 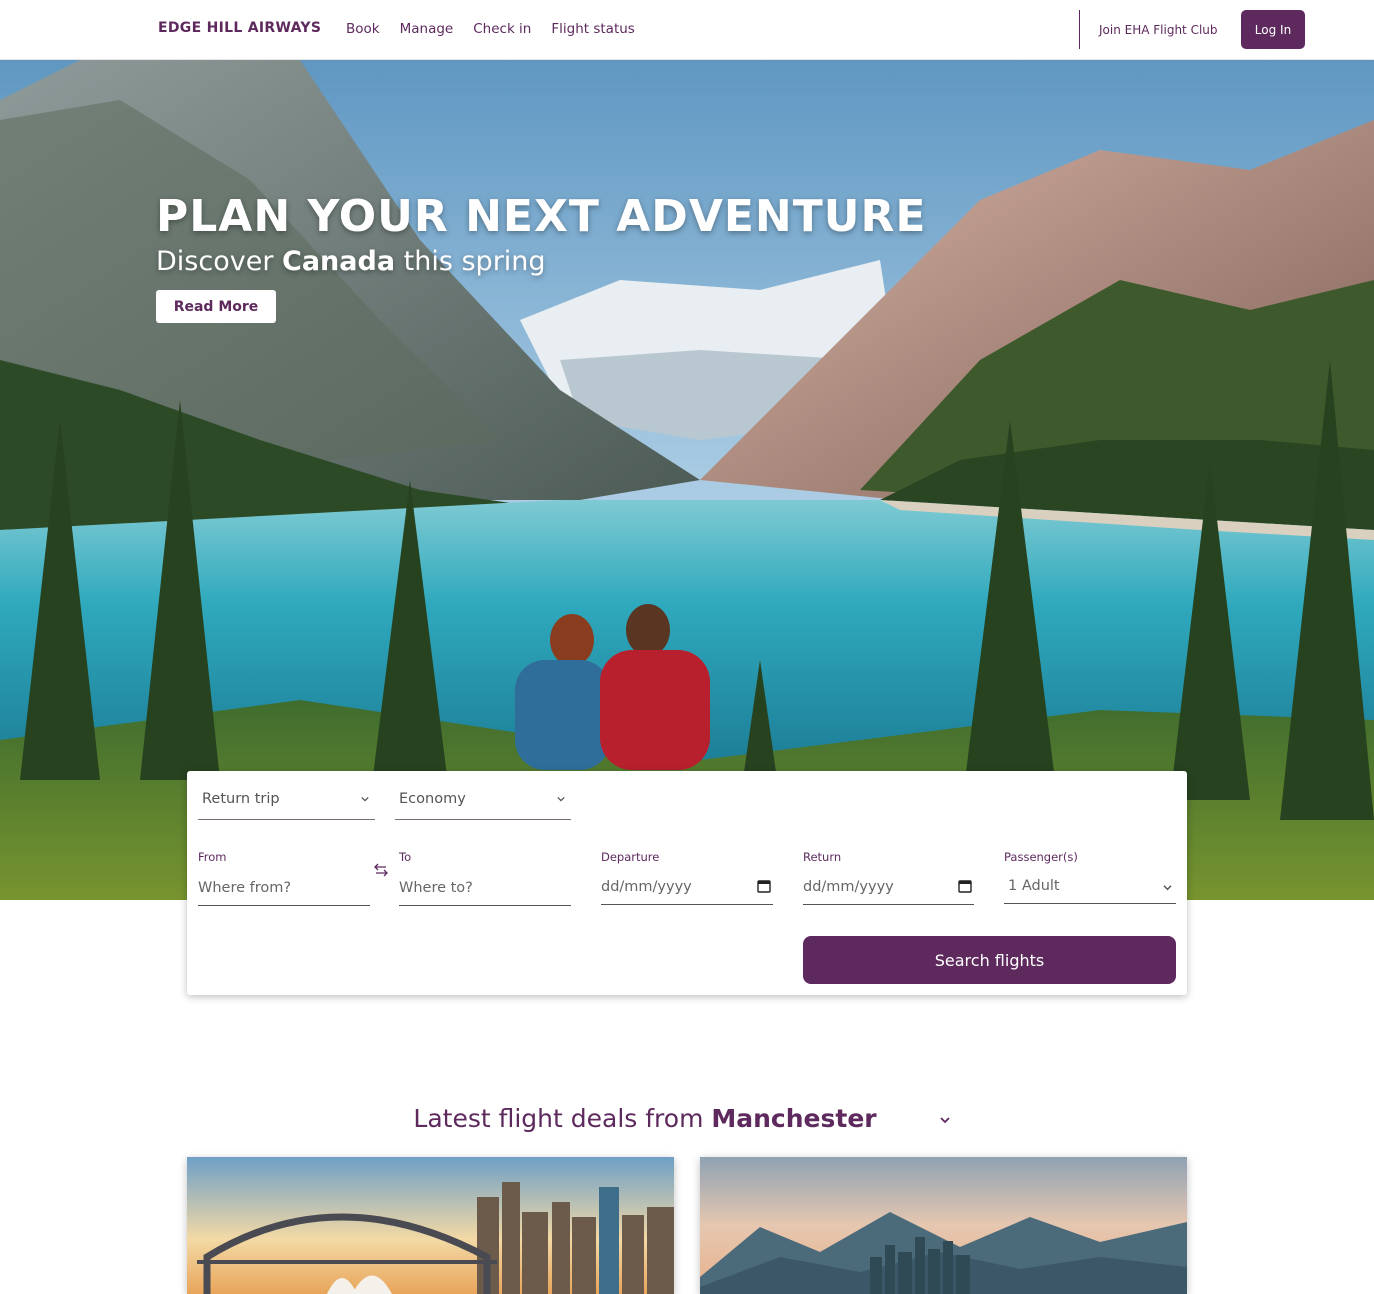 What do you see at coordinates (1034, 886) in the screenshot?
I see `passengers-value: 1 Adult` at bounding box center [1034, 886].